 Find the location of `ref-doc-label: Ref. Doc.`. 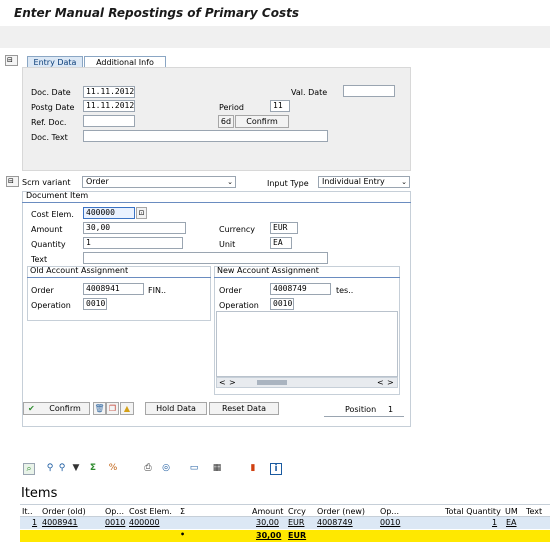

ref-doc-label: Ref. Doc. is located at coordinates (49, 122).